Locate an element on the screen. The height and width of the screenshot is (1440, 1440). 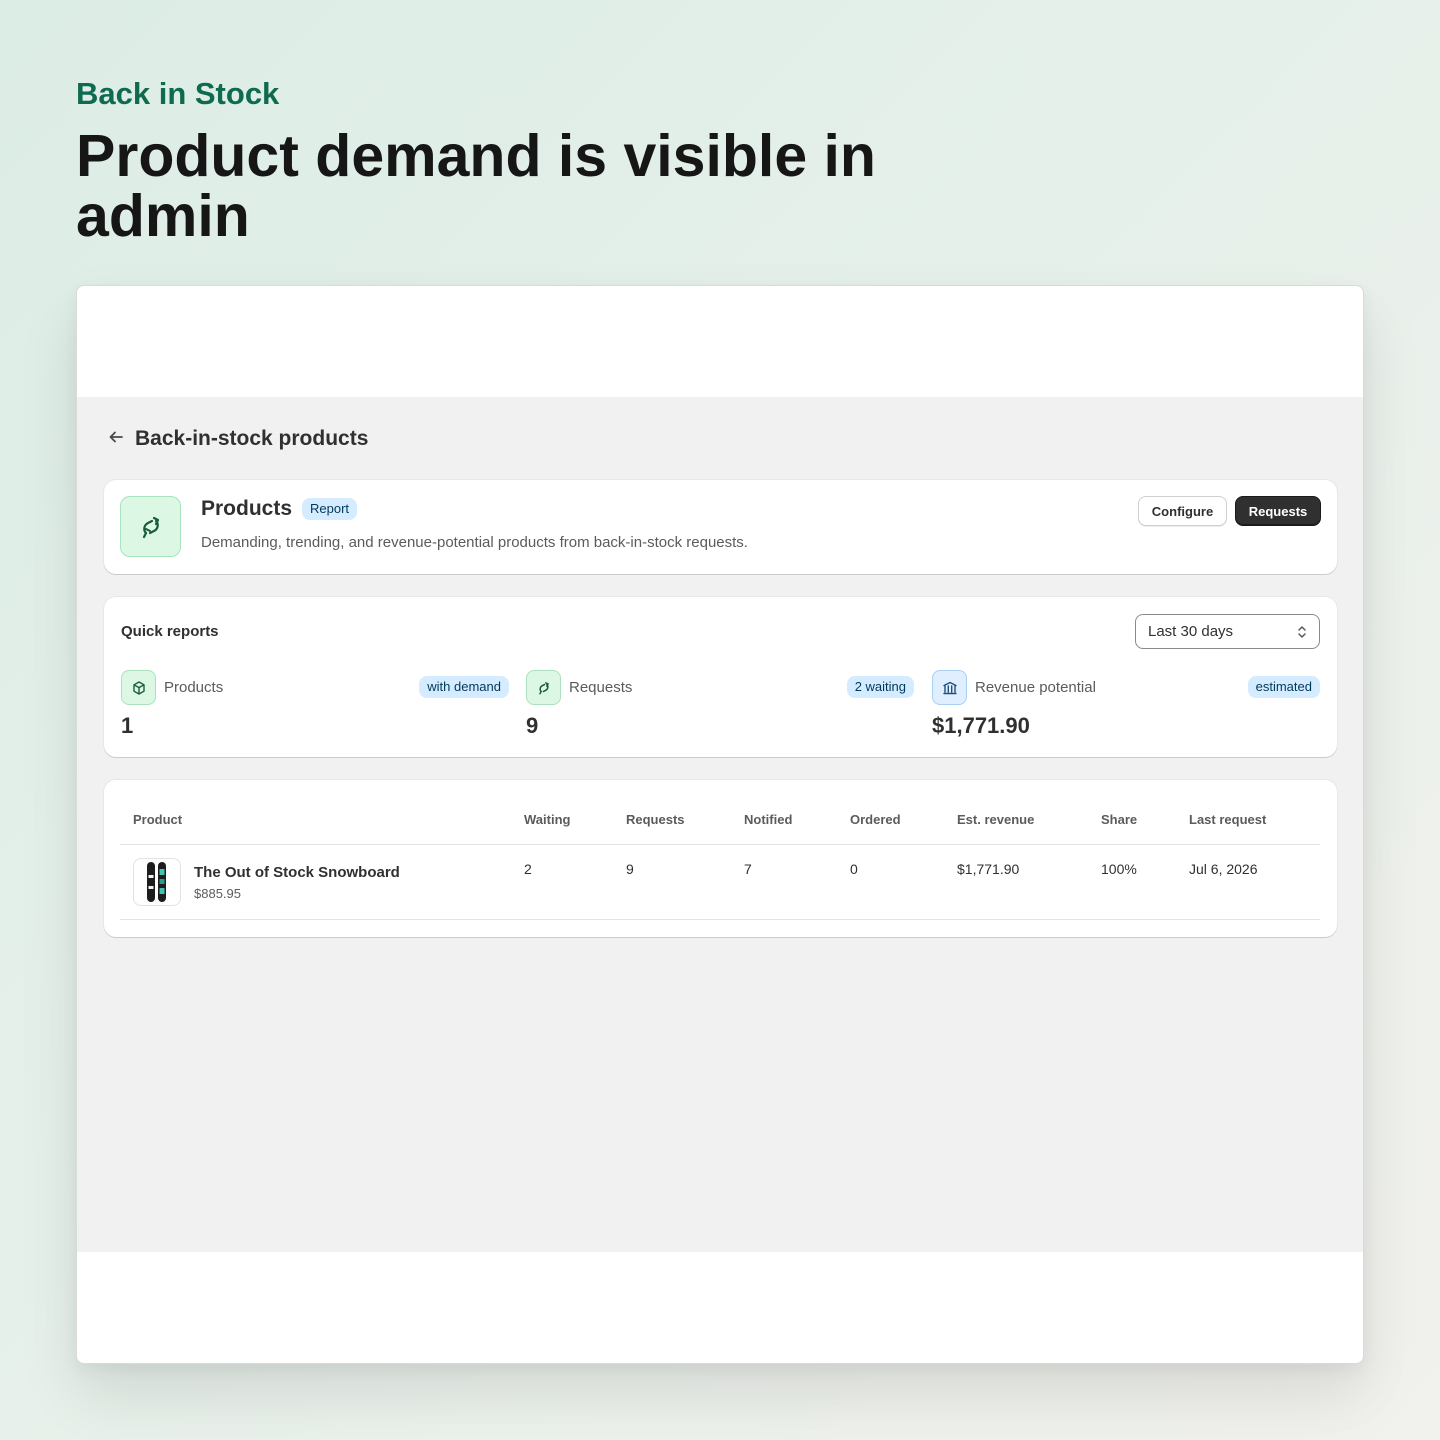
card-title: Products is located at coordinates (247, 508).